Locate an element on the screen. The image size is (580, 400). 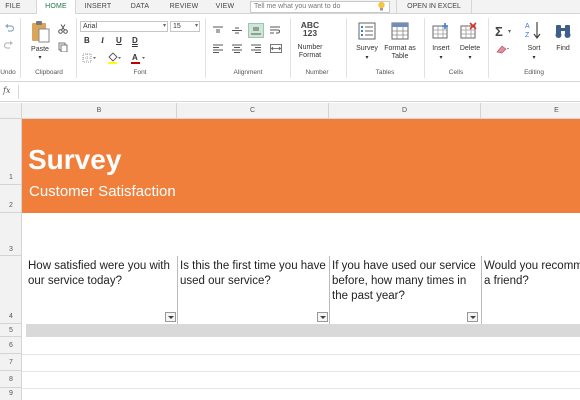
row-header-4: 4 is located at coordinates (11, 290).